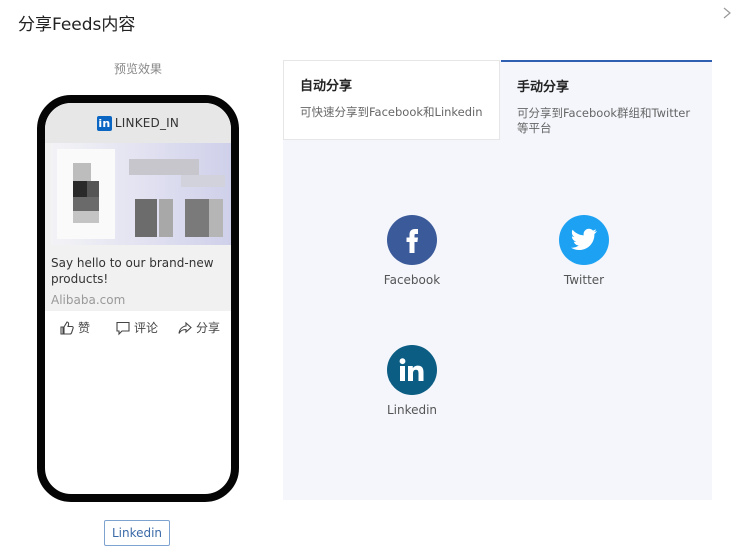 The height and width of the screenshot is (557, 735). Describe the element at coordinates (147, 123) in the screenshot. I see `header-brand: LINKED_IN` at that location.